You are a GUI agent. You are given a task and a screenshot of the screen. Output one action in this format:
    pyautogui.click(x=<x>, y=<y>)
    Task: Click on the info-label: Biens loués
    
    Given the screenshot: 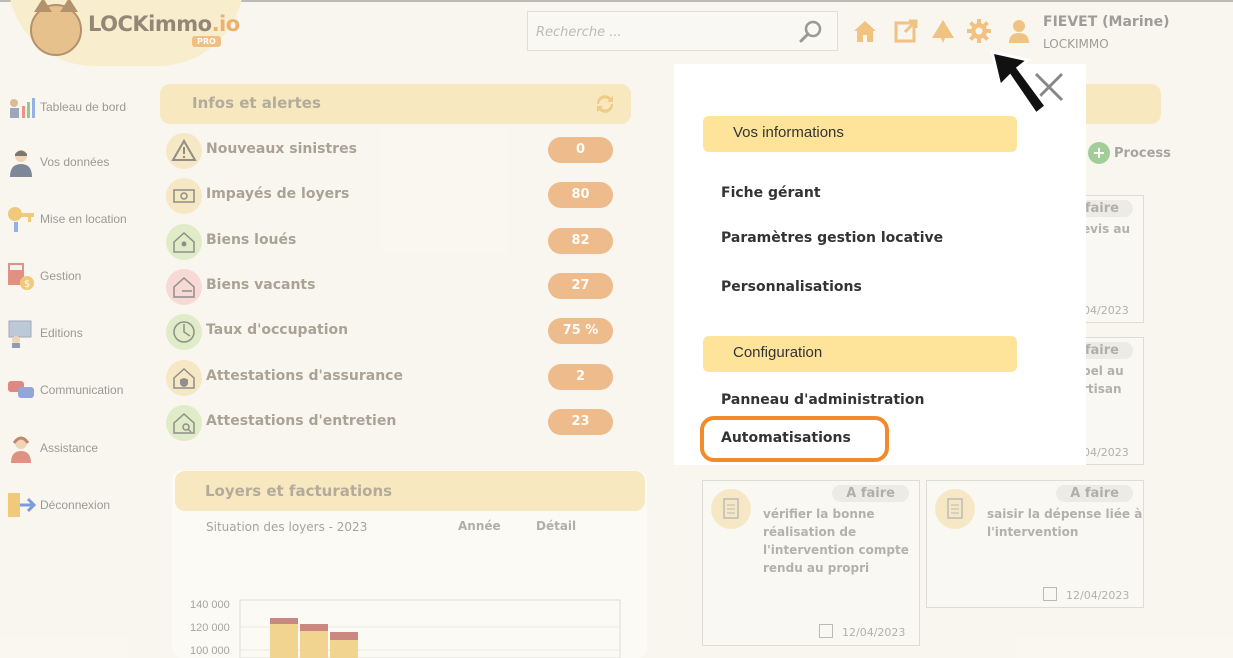 What is the action you would take?
    pyautogui.click(x=251, y=240)
    